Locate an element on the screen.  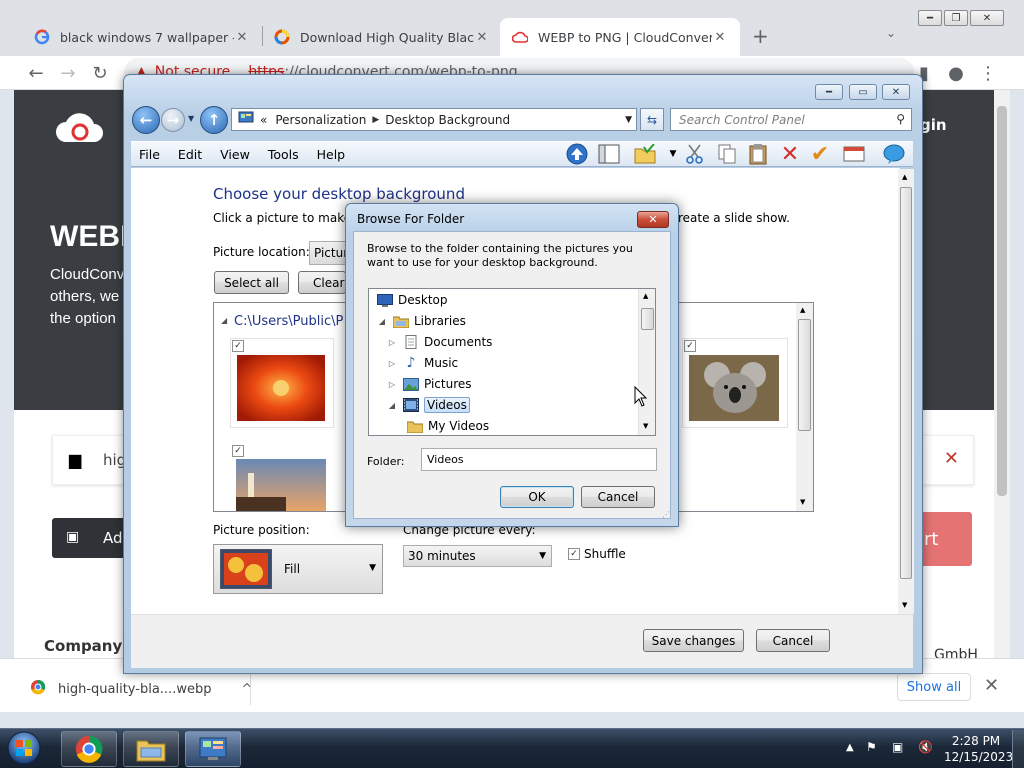
tray-expand-icon: ▲ is located at coordinates (850, 747).